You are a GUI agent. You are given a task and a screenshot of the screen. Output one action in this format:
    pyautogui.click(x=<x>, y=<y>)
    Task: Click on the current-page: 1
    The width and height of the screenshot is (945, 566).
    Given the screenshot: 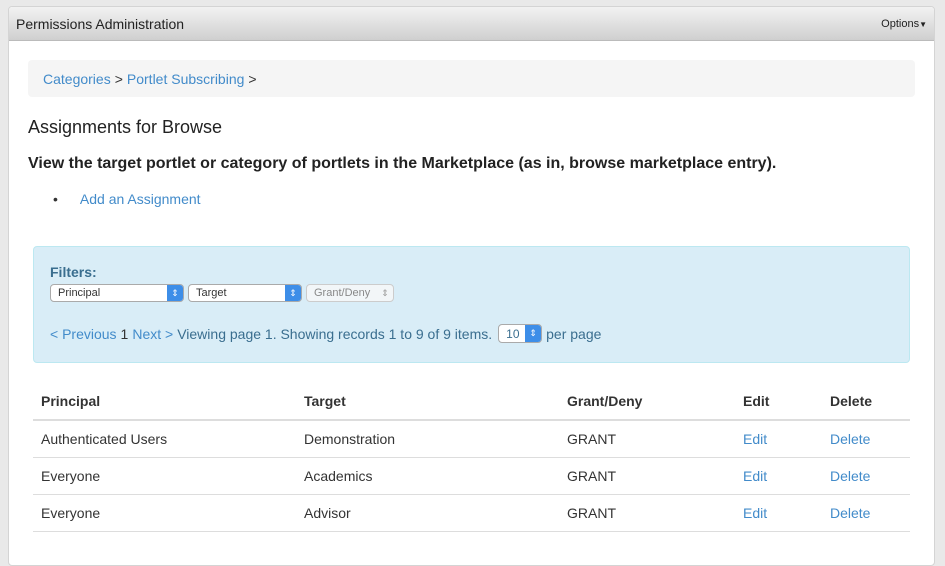 What is the action you would take?
    pyautogui.click(x=124, y=333)
    